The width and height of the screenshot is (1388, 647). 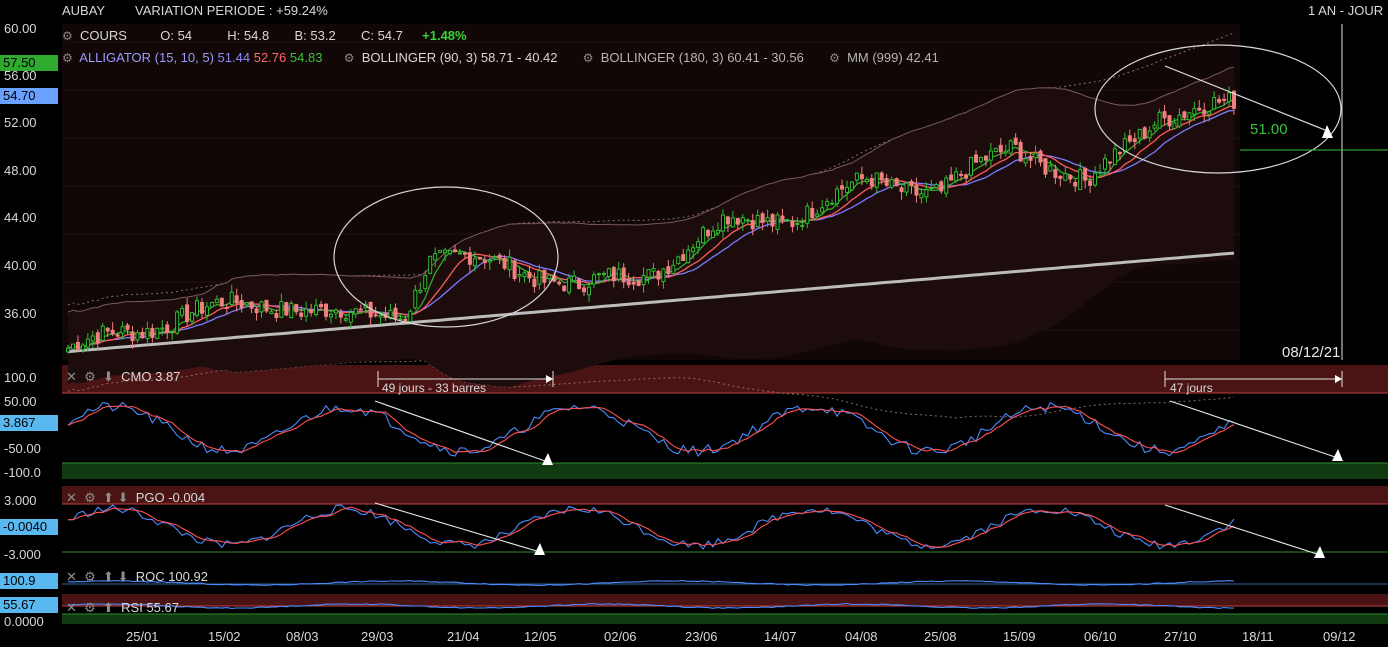 What do you see at coordinates (29, 63) in the screenshot?
I see `price-flag-high: 57.50` at bounding box center [29, 63].